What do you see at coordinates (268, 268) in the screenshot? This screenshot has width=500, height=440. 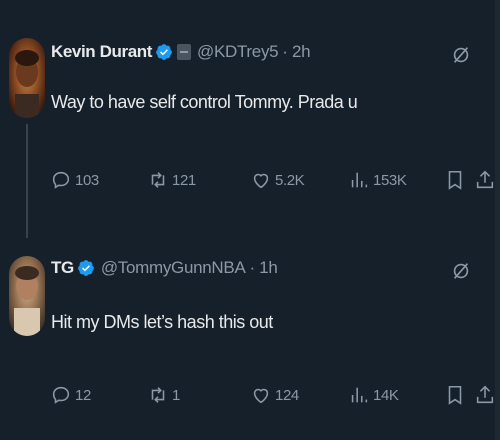 I see `timestamp: 1h` at bounding box center [268, 268].